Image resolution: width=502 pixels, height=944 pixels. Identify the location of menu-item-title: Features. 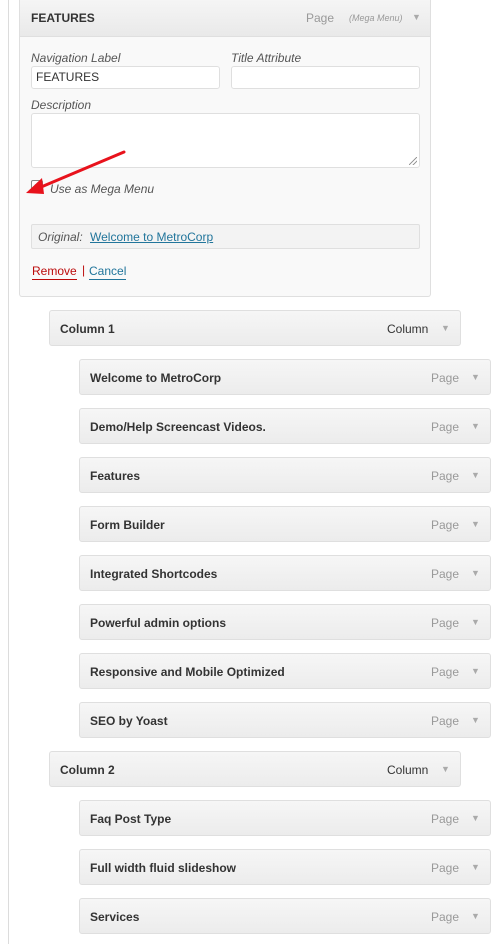
(115, 476).